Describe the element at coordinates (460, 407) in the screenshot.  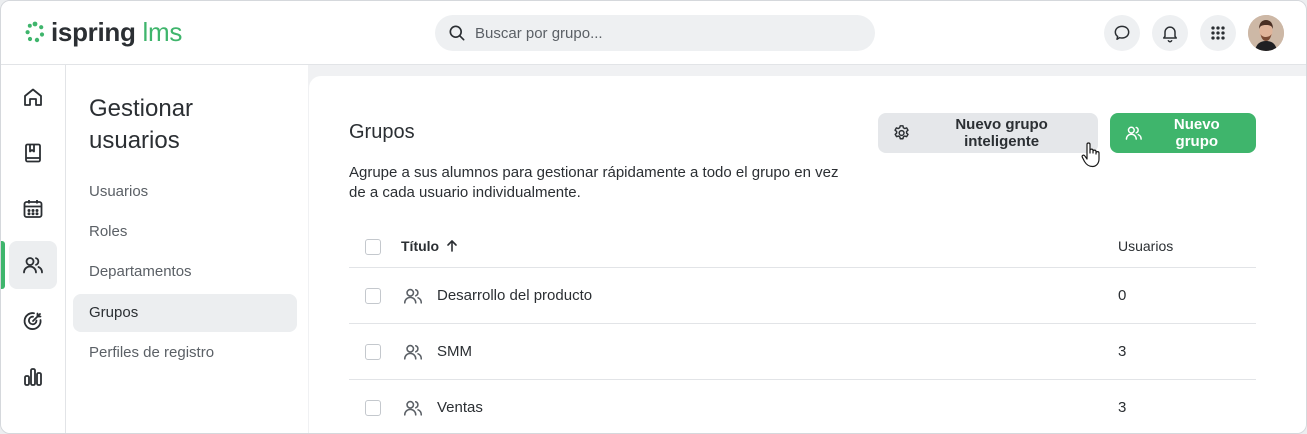
I see `group-name: Ventas` at that location.